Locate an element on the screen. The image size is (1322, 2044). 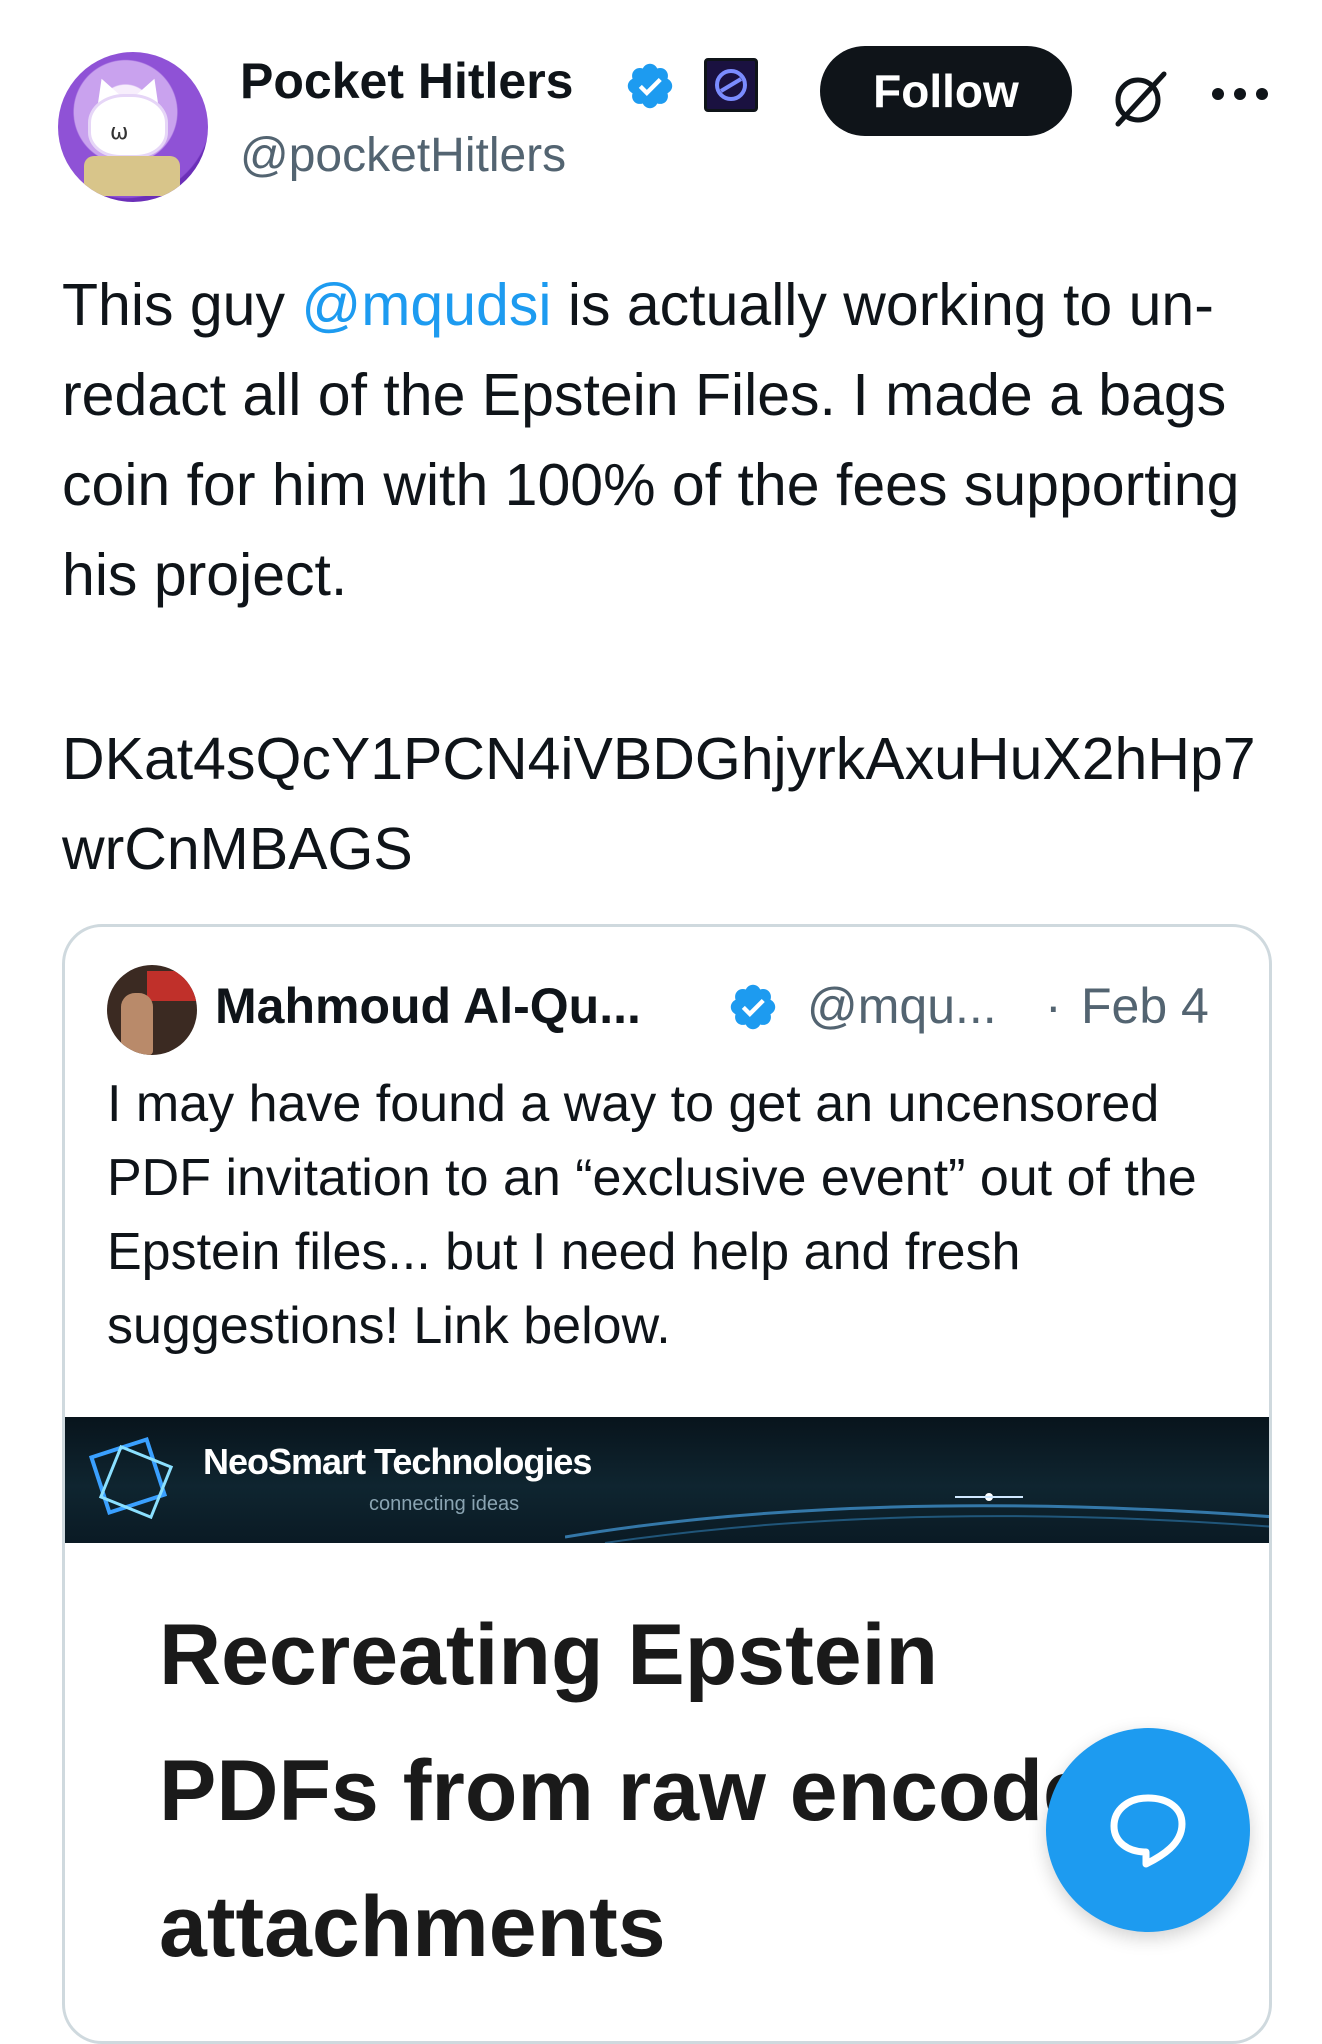
avatar-armor is located at coordinates (132, 176).